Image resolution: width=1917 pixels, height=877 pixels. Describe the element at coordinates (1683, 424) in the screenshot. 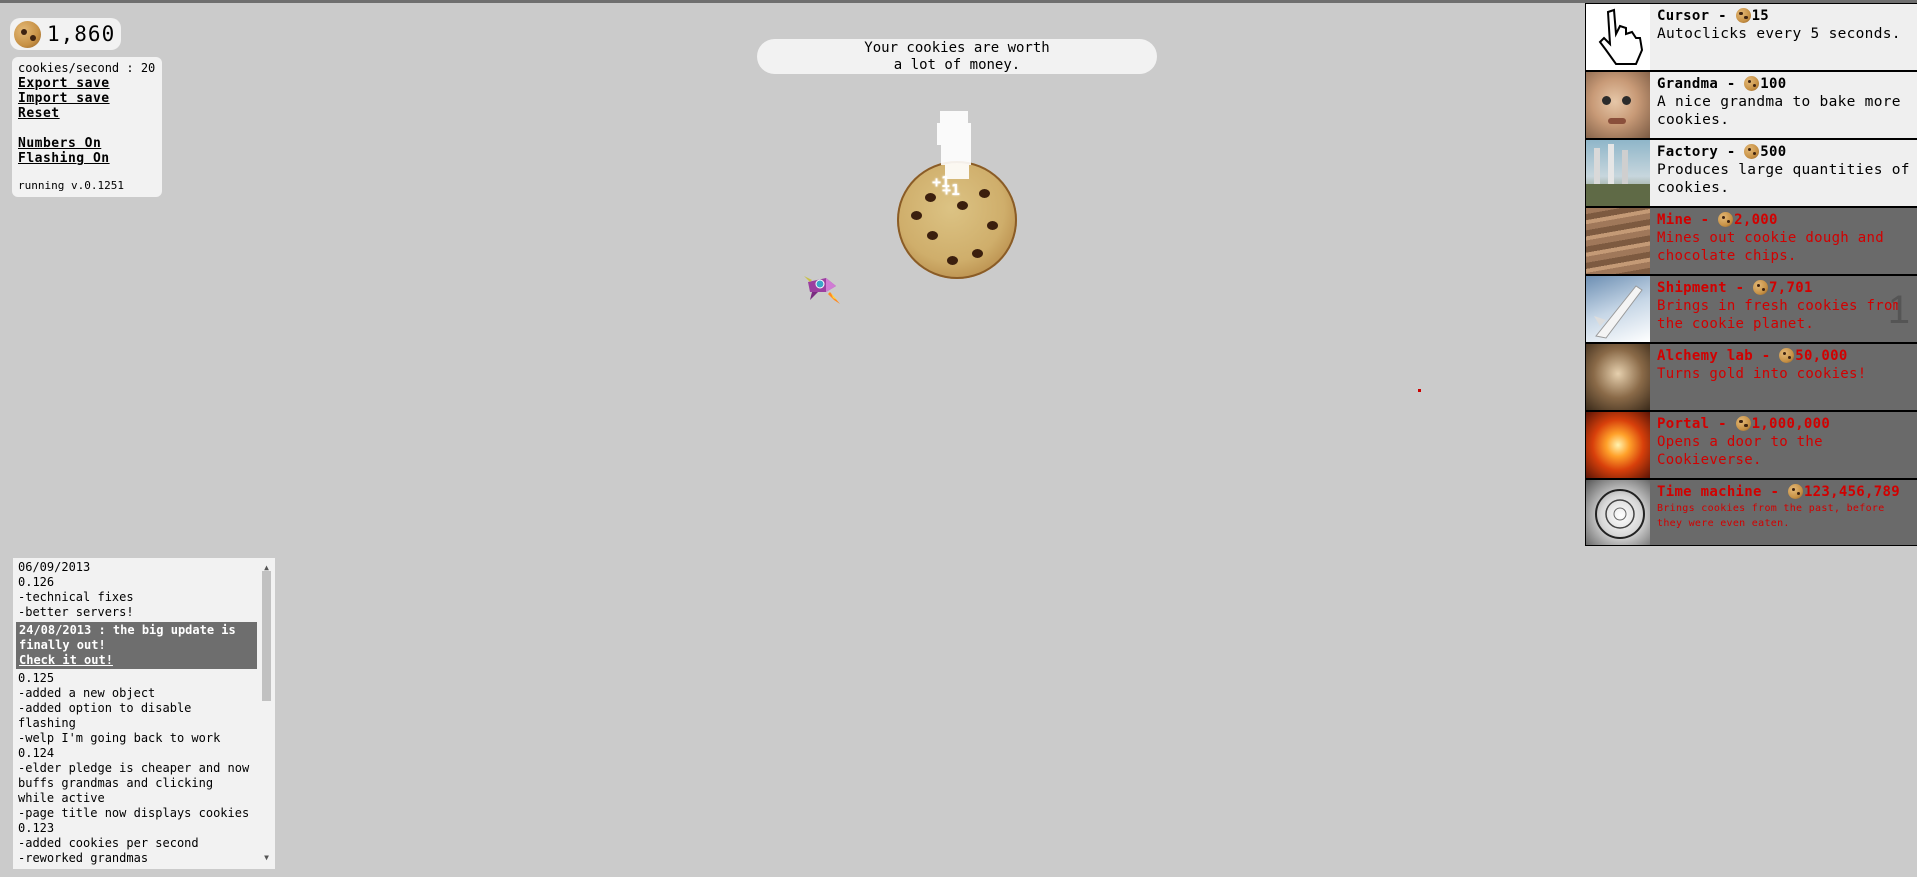

I see `item-name: Portal` at that location.